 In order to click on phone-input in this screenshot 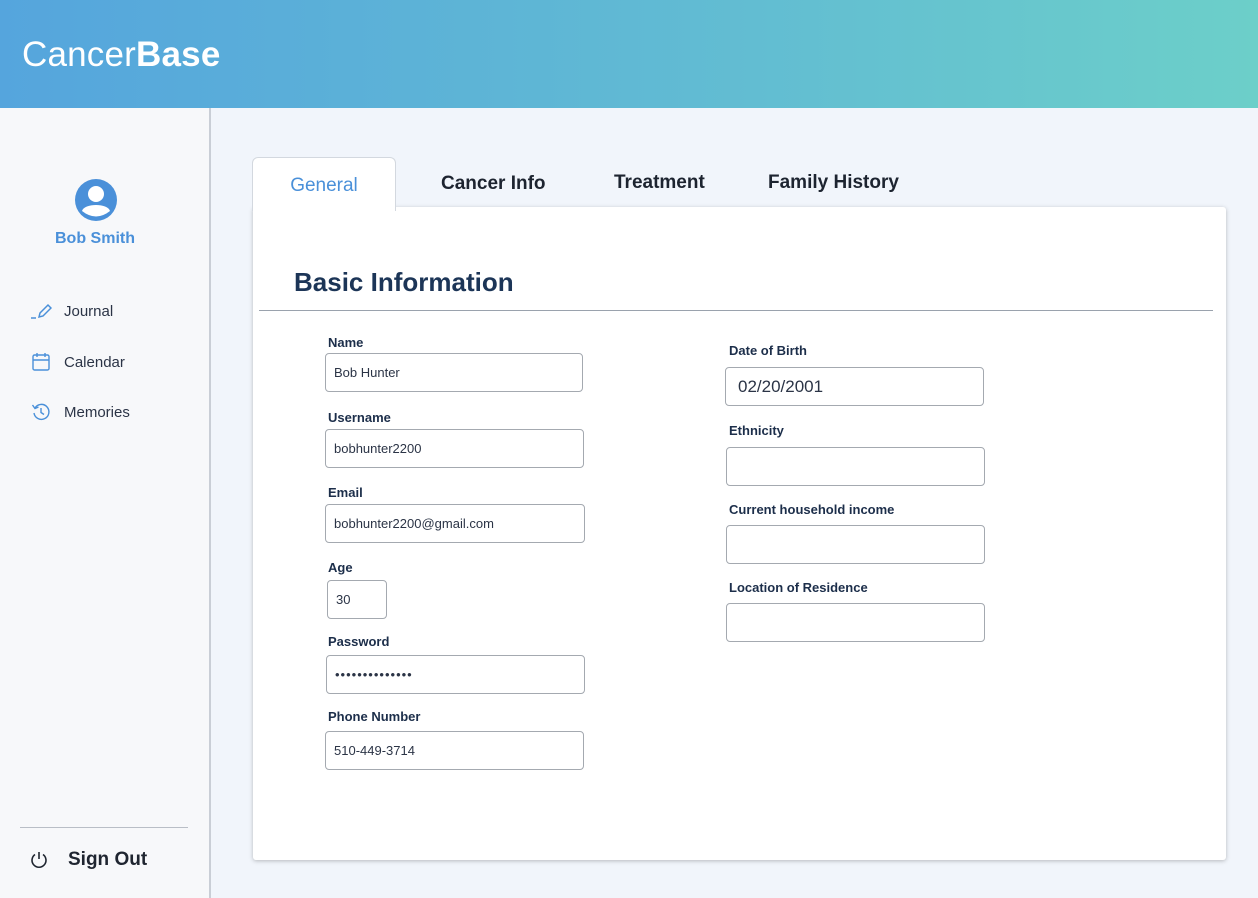, I will do `click(454, 750)`.